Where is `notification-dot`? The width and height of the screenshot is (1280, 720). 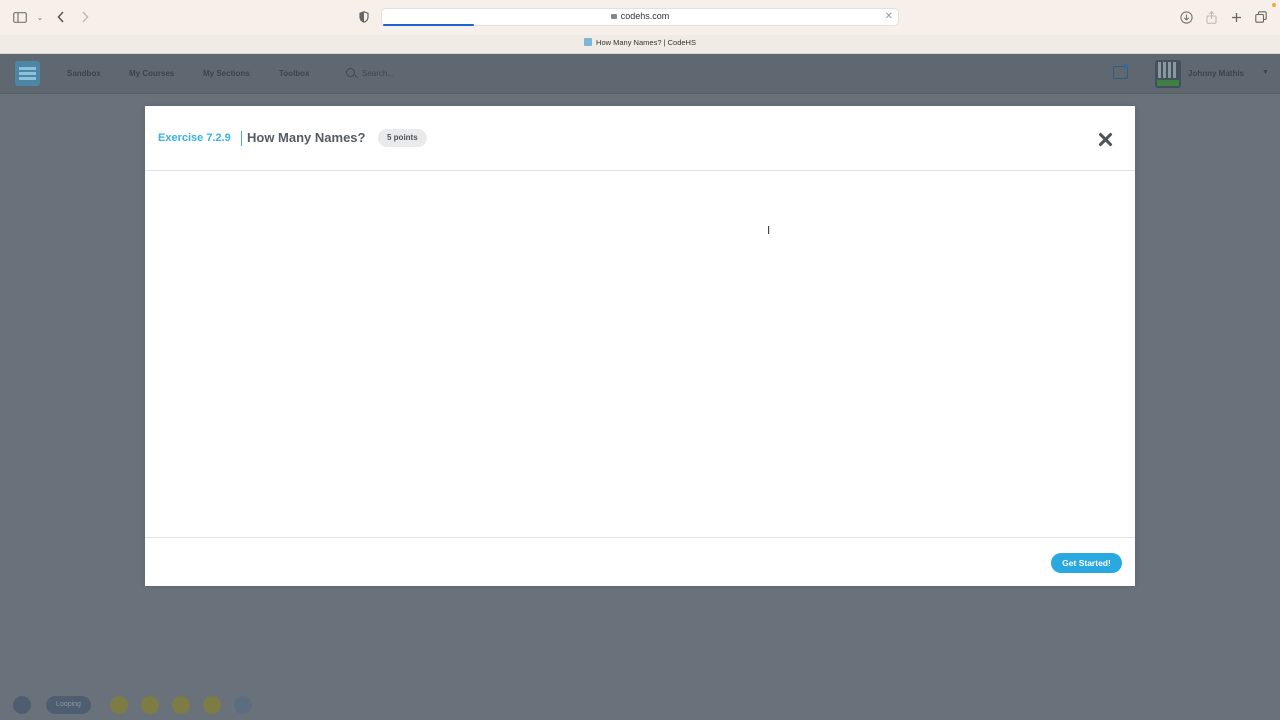
notification-dot is located at coordinates (1274, 5).